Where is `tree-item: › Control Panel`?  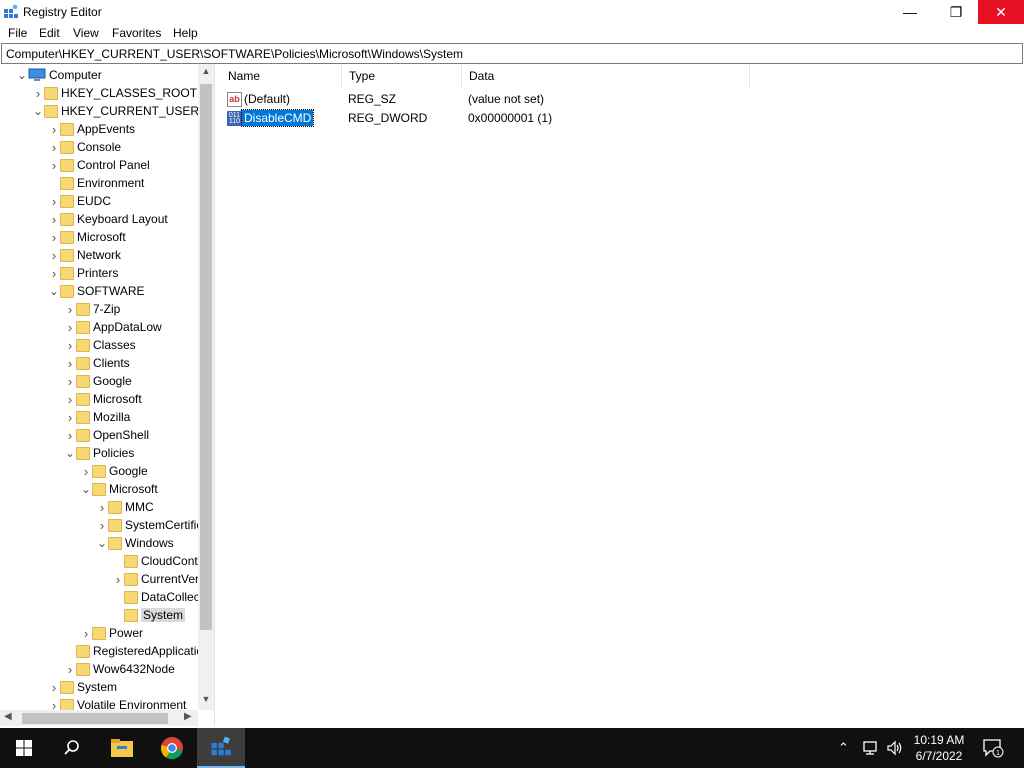 tree-item: › Control Panel is located at coordinates (99, 165).